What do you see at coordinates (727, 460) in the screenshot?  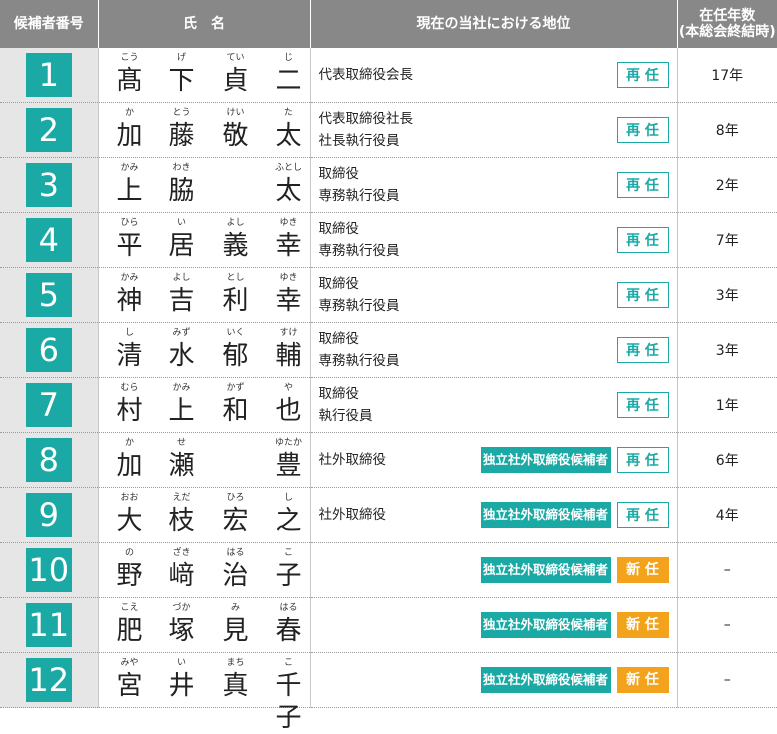 I see `tenure-years: 6年` at bounding box center [727, 460].